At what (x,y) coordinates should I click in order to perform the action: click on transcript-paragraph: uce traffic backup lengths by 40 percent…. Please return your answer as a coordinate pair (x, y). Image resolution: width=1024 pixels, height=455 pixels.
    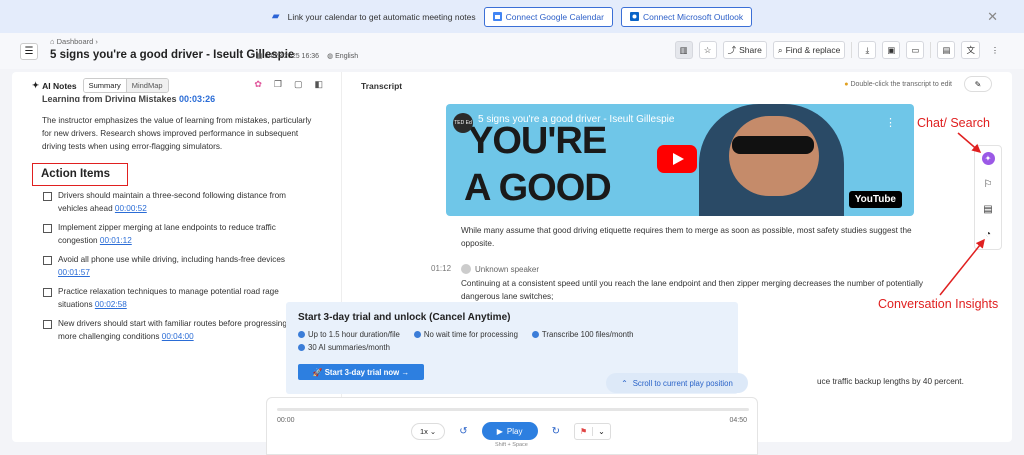
    Looking at the image, I should click on (890, 381).